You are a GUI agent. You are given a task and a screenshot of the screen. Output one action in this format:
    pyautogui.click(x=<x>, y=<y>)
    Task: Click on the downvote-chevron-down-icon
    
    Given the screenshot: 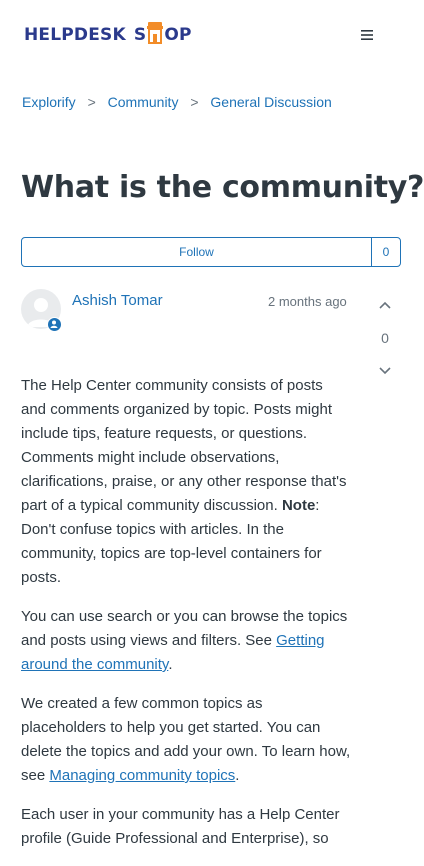 What is the action you would take?
    pyautogui.click(x=385, y=370)
    